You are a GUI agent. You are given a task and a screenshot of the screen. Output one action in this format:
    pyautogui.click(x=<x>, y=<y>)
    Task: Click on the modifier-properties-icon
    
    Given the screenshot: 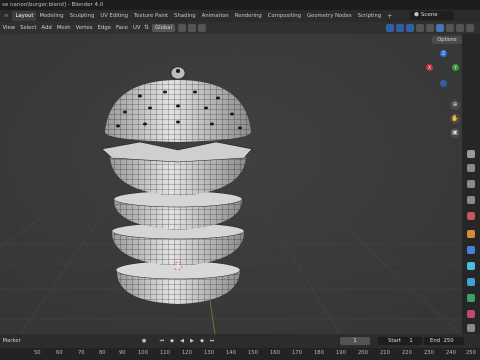 What is the action you would take?
    pyautogui.click(x=471, y=250)
    